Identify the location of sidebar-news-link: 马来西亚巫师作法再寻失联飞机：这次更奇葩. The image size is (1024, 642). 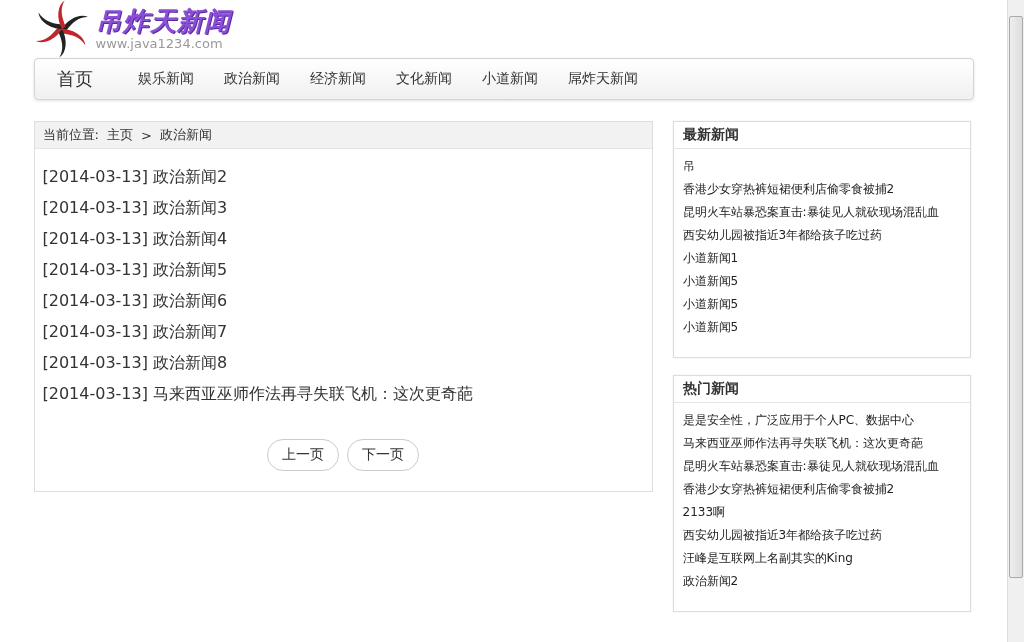
(821, 443).